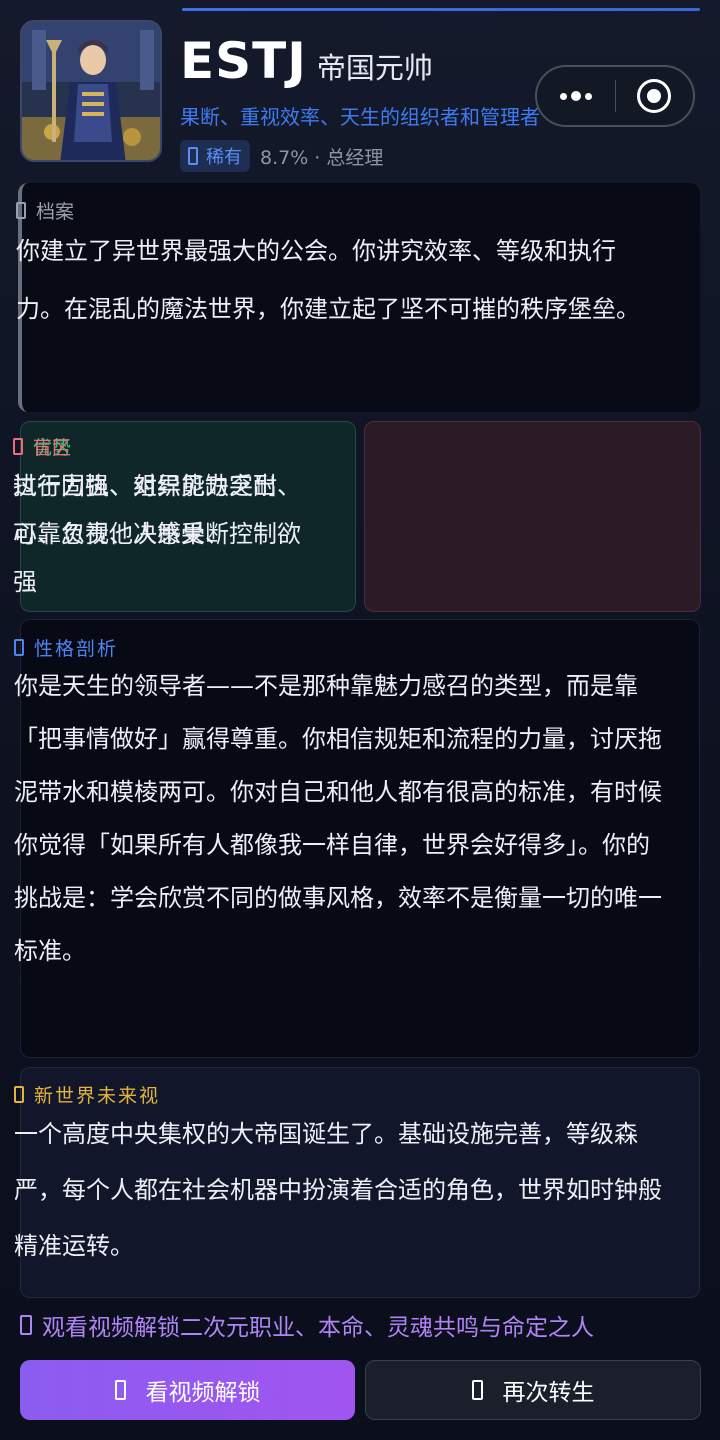 The height and width of the screenshot is (1440, 720). Describe the element at coordinates (157, 534) in the screenshot. I see `blindspots-body: 过于固执、对异见缺乏耐心、忽视他人感受、控制欲强` at that location.